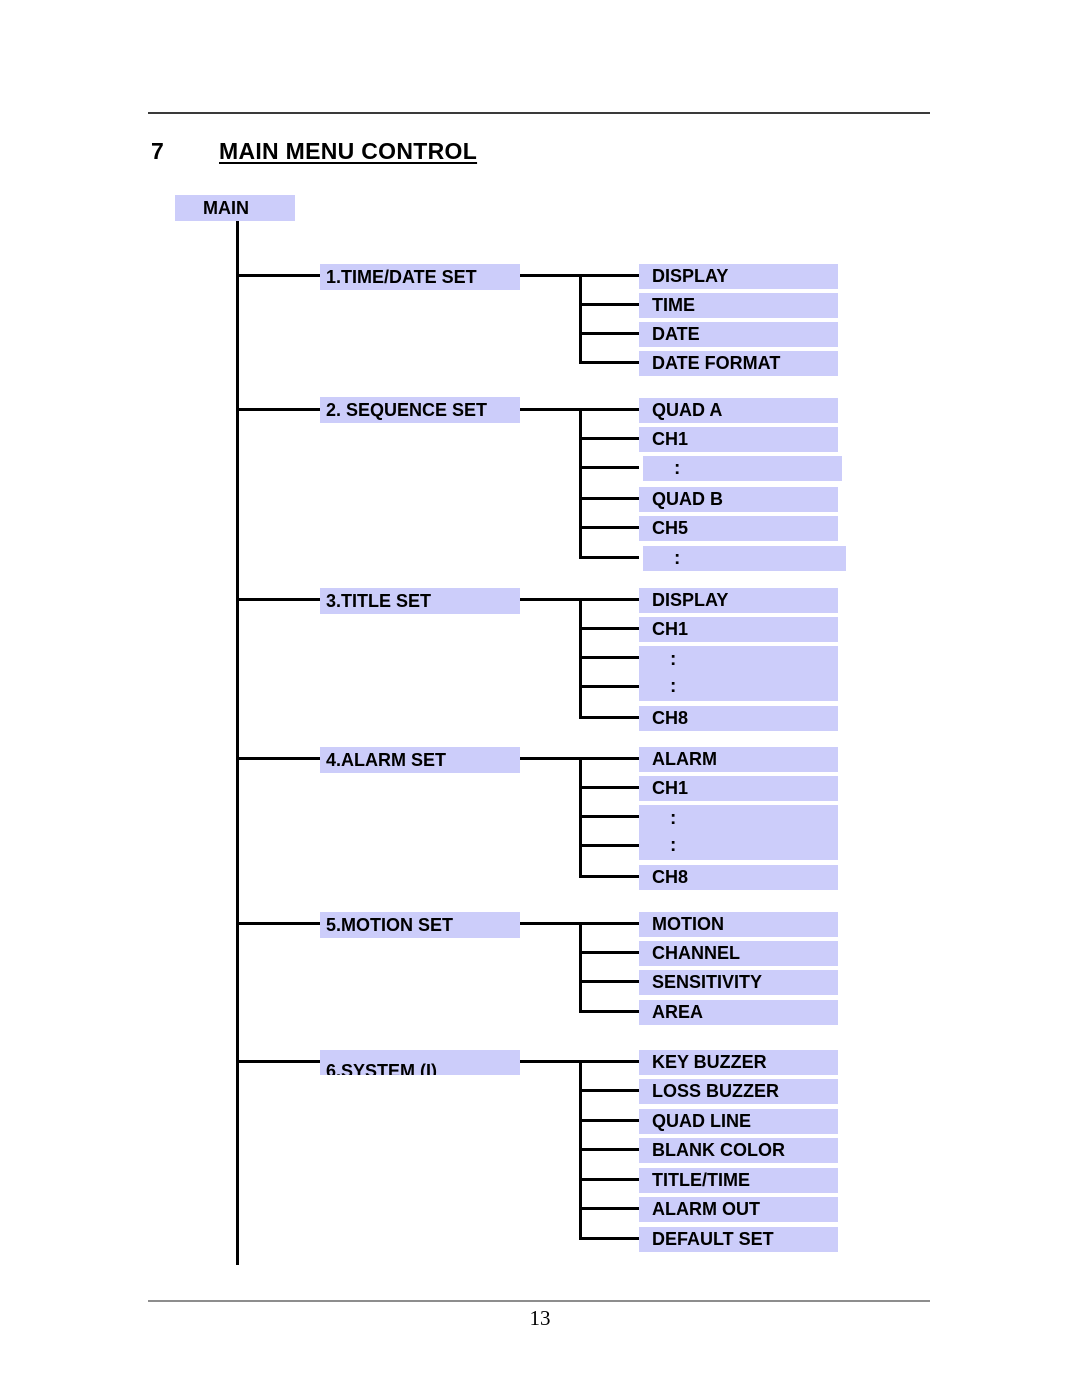  Describe the element at coordinates (420, 601) in the screenshot. I see `tree-node-title-set: 3.TITLE SET` at that location.